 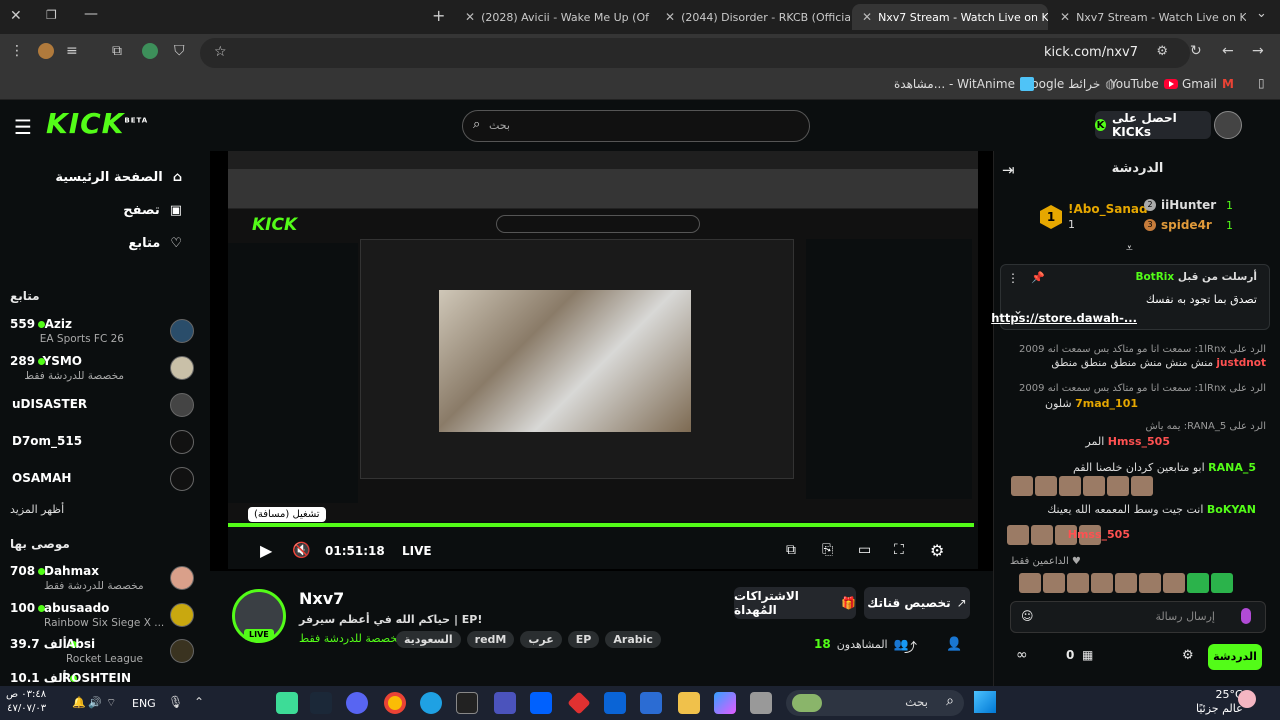 What do you see at coordinates (301, 550) in the screenshot?
I see `mute-icon: 🔇` at bounding box center [301, 550].